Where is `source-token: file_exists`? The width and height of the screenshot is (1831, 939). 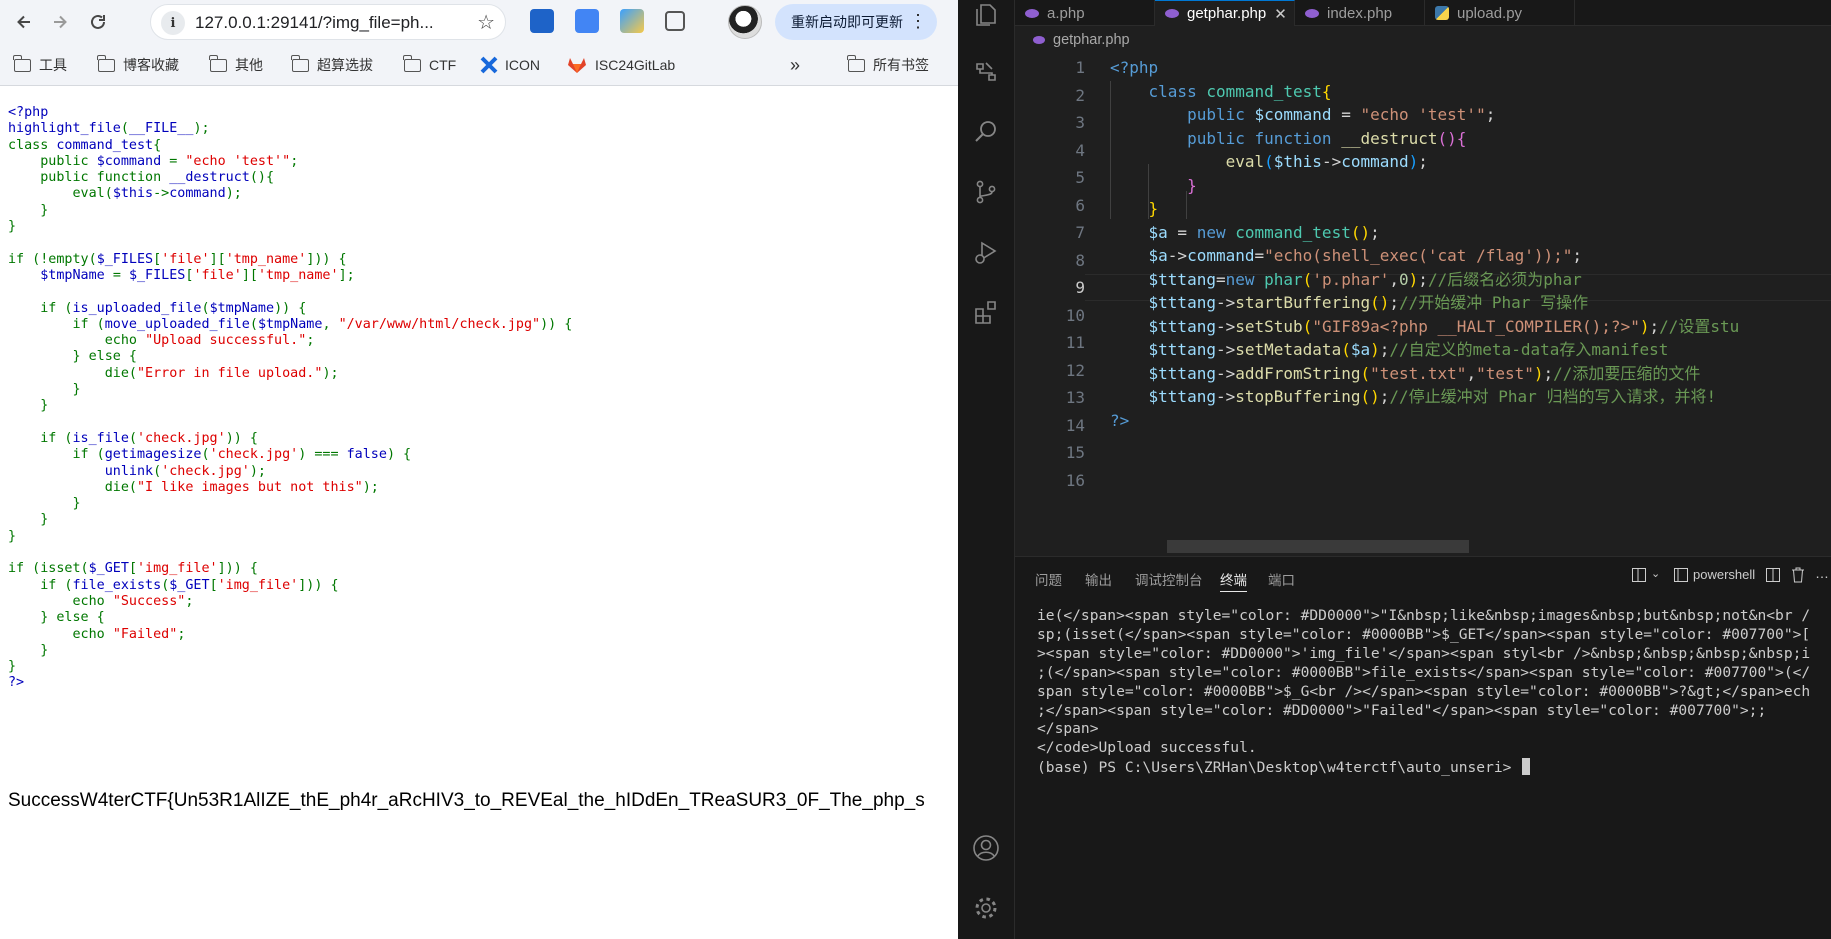 source-token: file_exists is located at coordinates (117, 585).